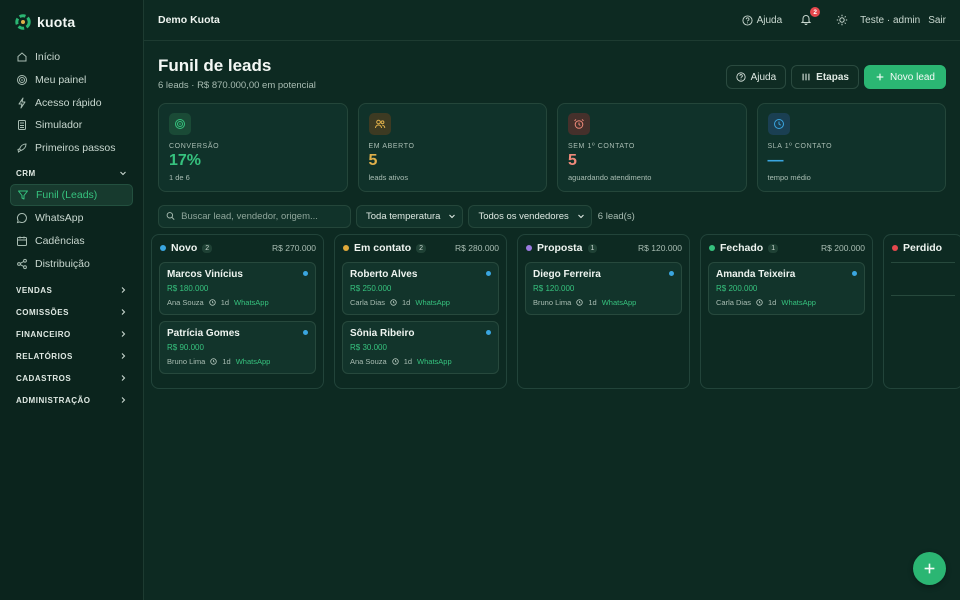 This screenshot has height=600, width=960. What do you see at coordinates (26, 173) in the screenshot?
I see `section-label: CRM` at bounding box center [26, 173].